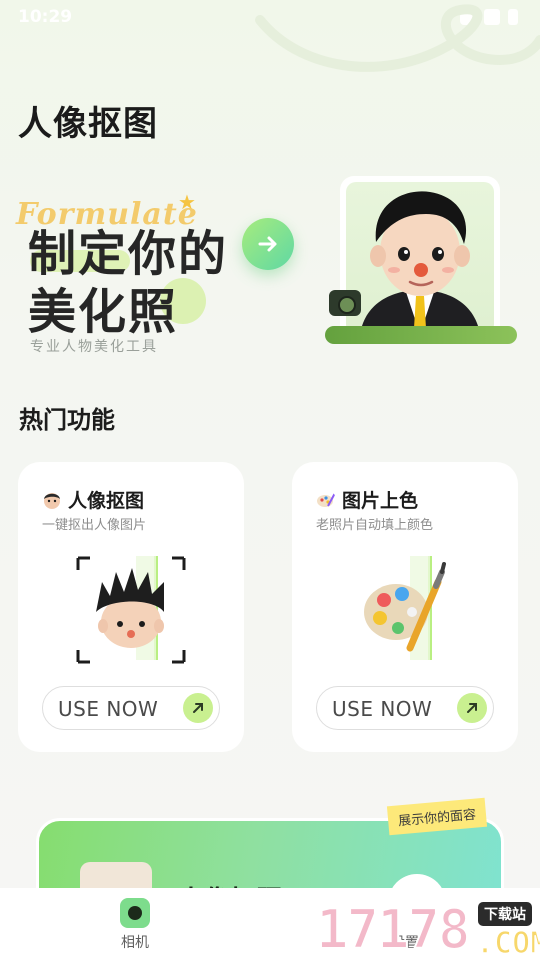  I want to click on hero-go-button, so click(268, 244).